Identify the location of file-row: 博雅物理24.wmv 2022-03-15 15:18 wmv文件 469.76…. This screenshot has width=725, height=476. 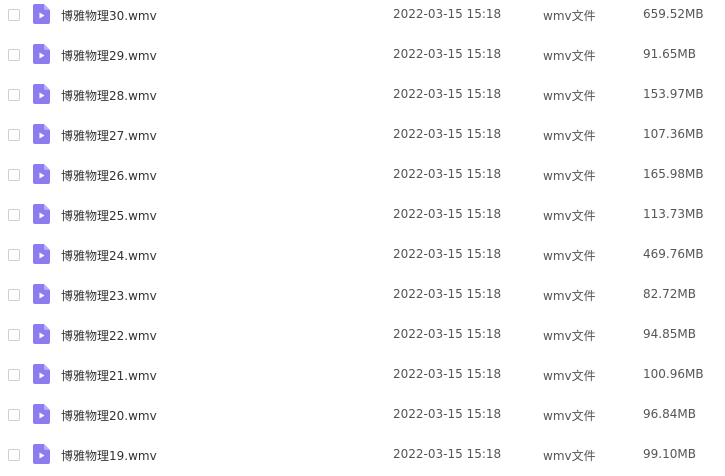
(362, 256).